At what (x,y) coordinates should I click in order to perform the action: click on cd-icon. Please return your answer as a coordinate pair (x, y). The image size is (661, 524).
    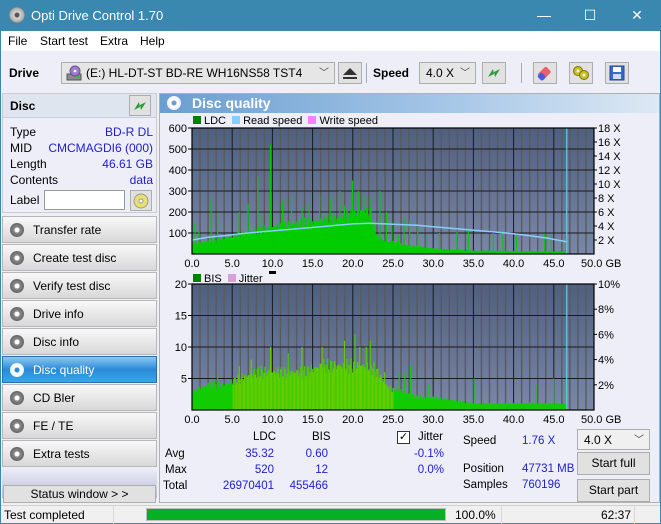
    Looking at the image, I should click on (141, 200).